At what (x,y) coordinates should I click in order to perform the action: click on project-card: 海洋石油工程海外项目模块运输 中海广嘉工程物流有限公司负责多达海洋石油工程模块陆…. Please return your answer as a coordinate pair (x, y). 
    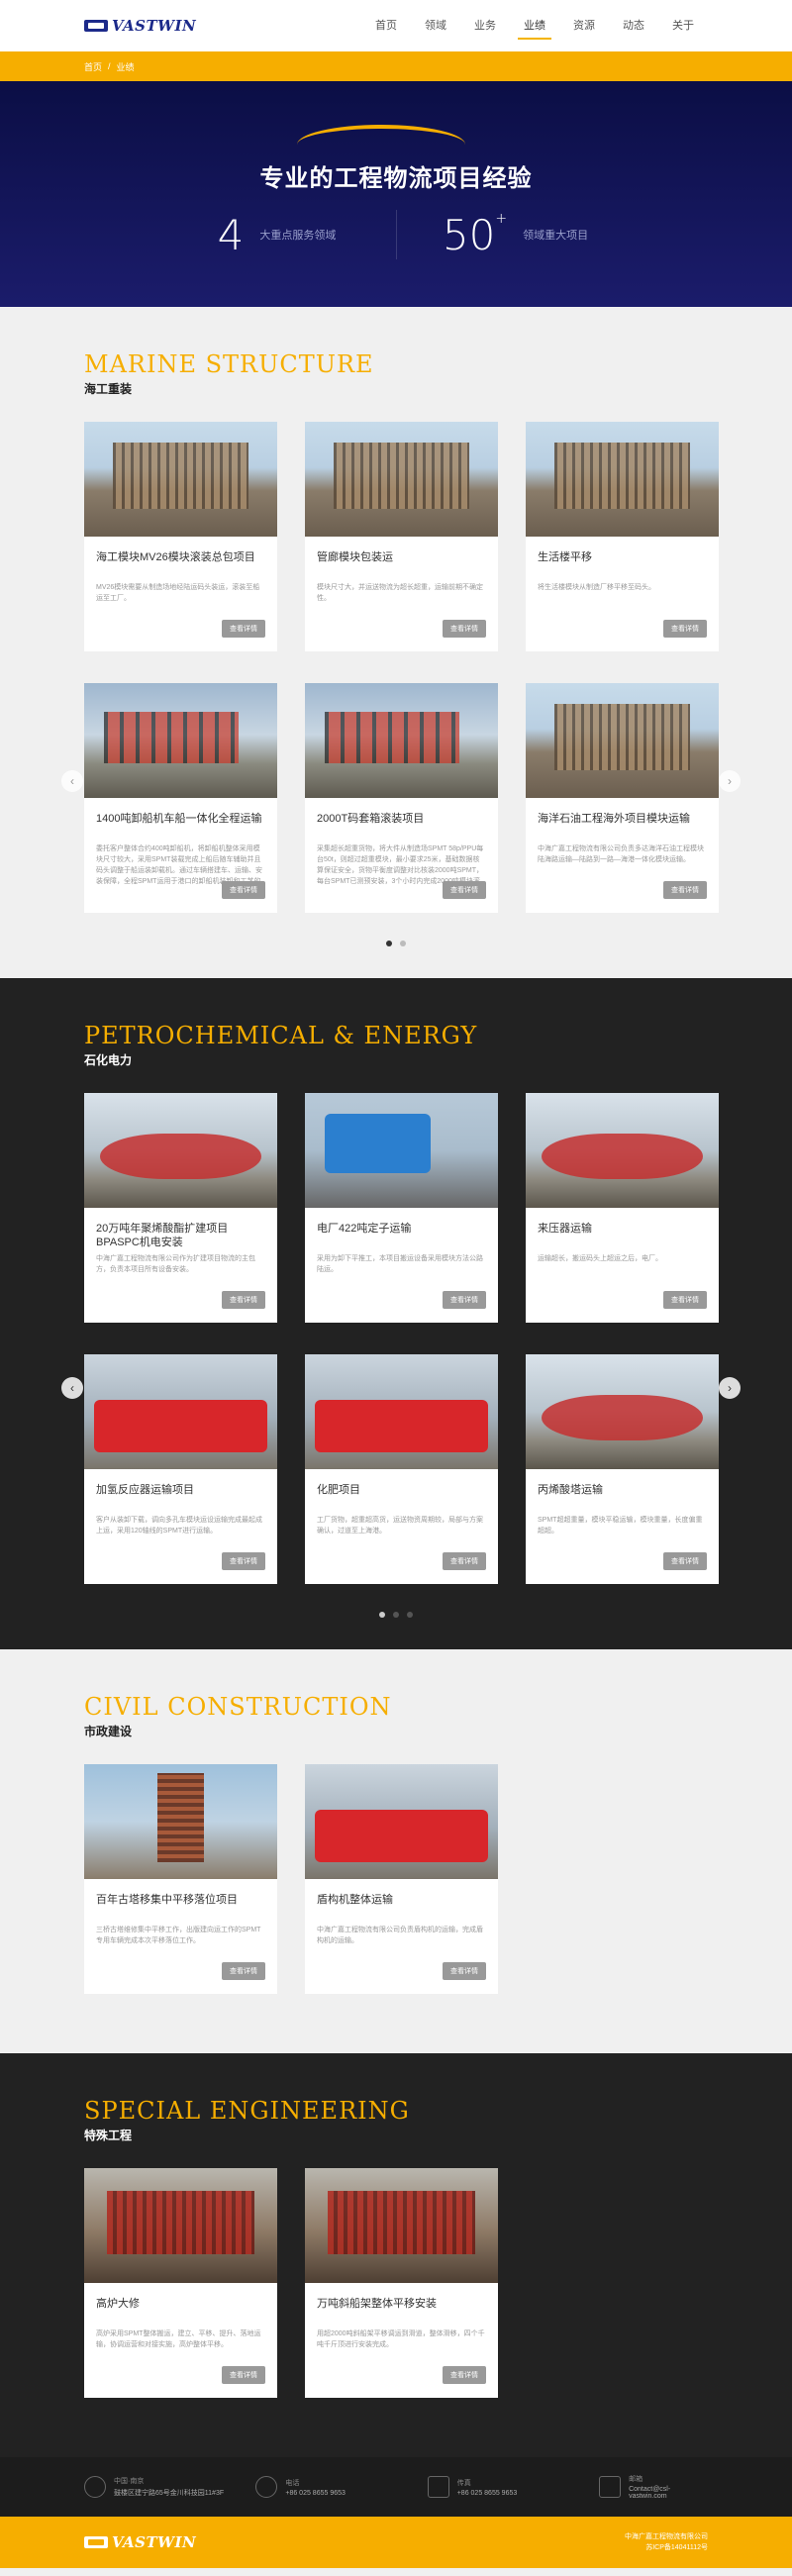
    Looking at the image, I should click on (623, 798).